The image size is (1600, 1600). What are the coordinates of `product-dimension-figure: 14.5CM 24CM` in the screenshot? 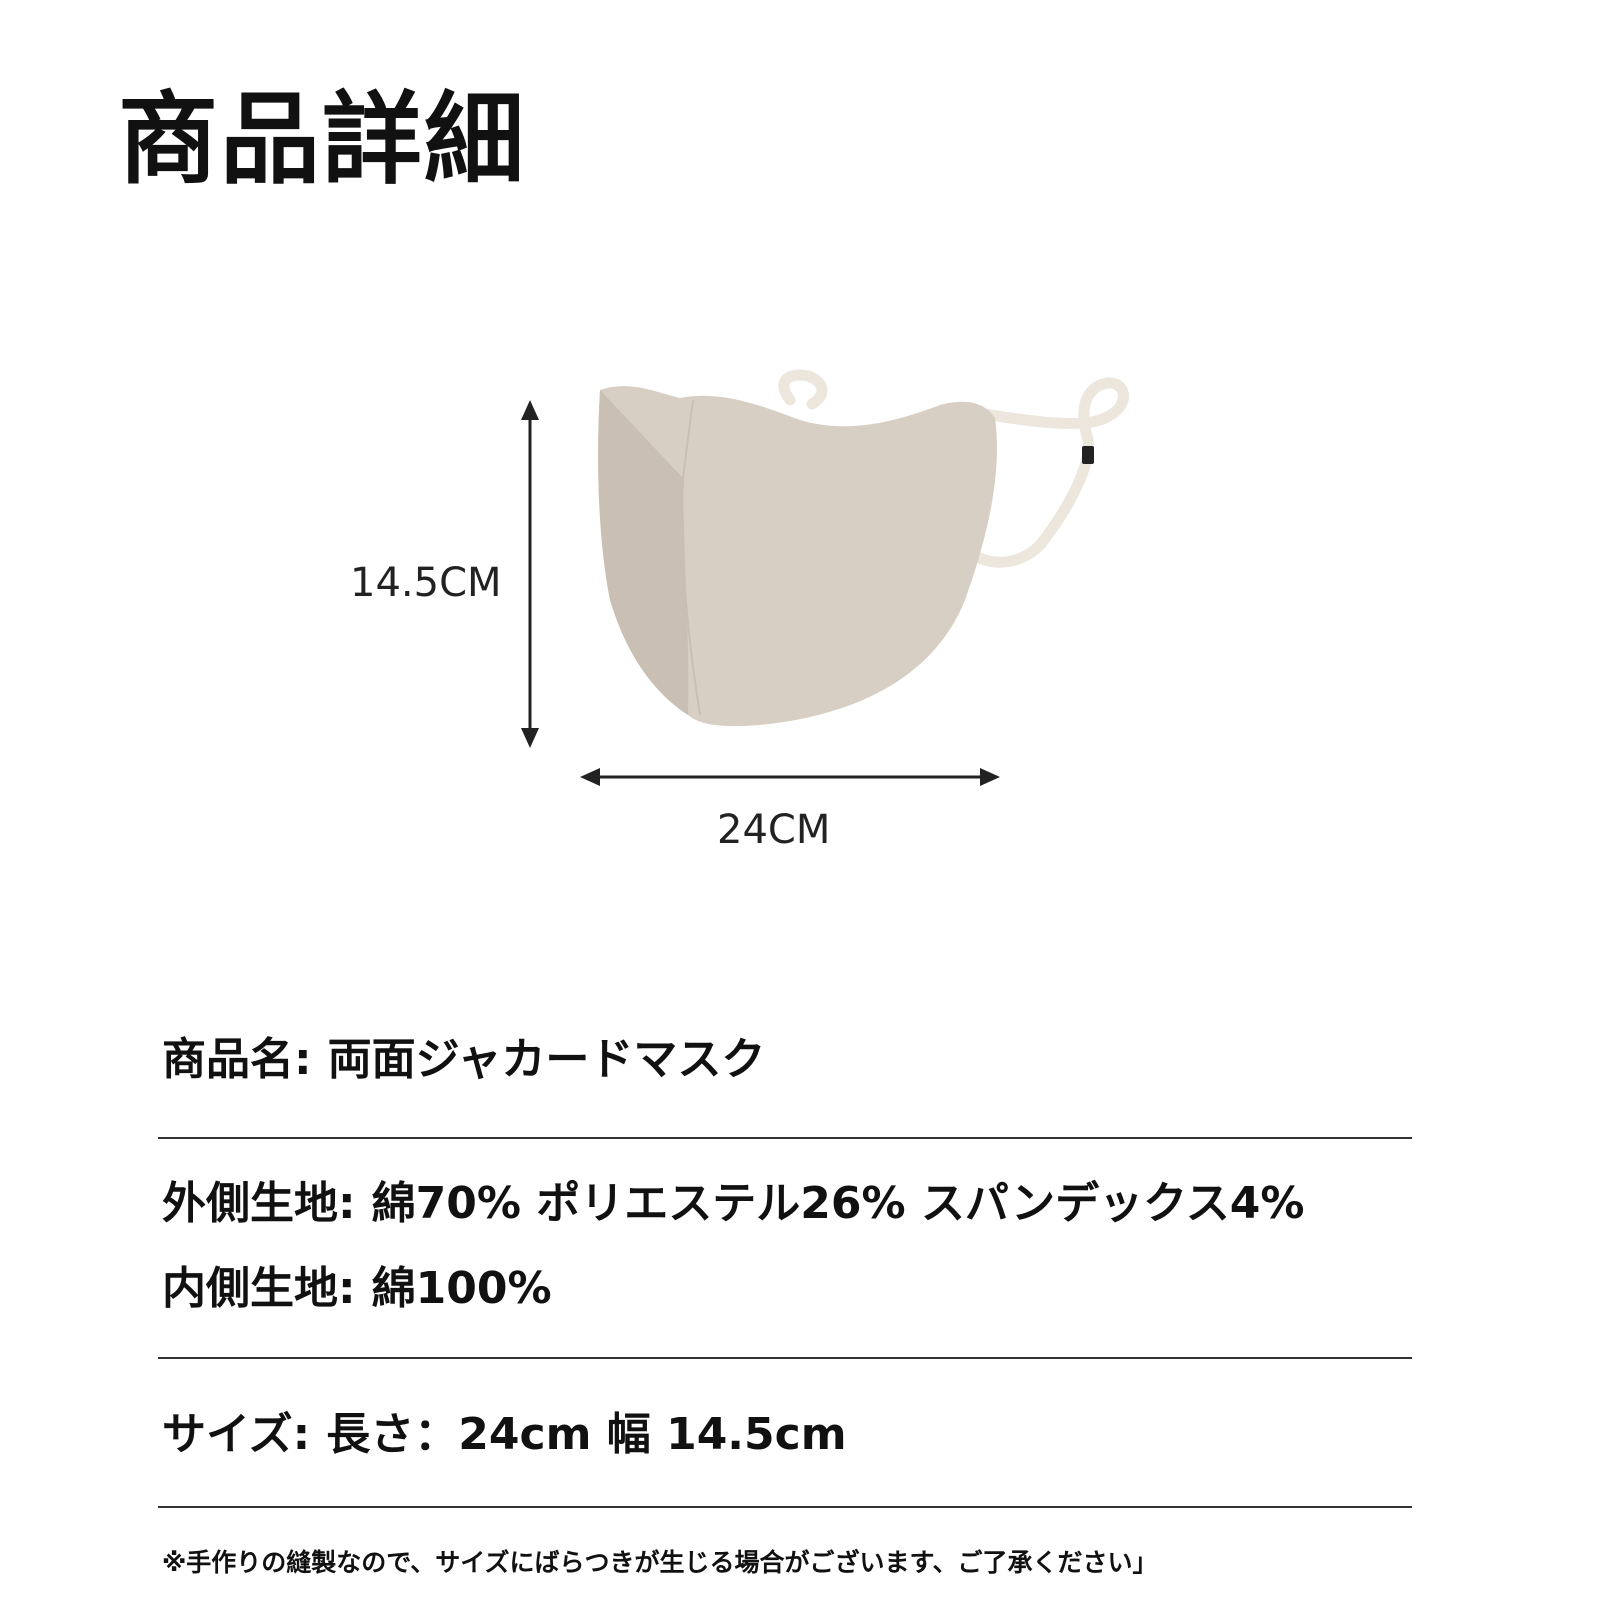 It's located at (739, 611).